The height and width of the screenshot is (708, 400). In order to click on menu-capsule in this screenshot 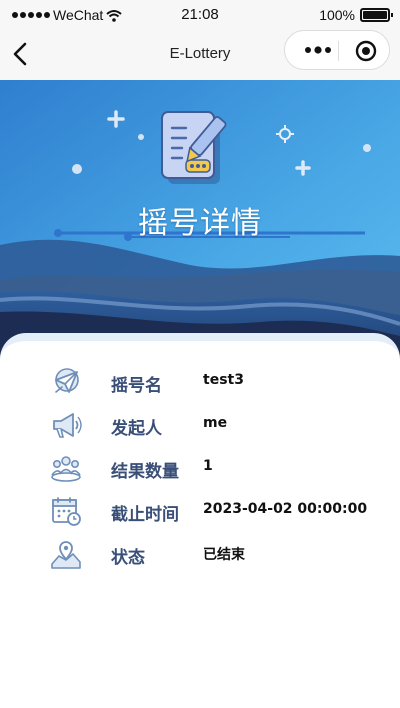, I will do `click(337, 50)`.